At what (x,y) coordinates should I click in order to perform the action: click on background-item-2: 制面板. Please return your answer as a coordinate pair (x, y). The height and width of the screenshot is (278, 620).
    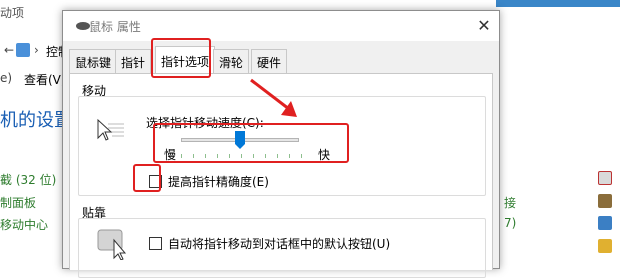
    Looking at the image, I should click on (18, 202).